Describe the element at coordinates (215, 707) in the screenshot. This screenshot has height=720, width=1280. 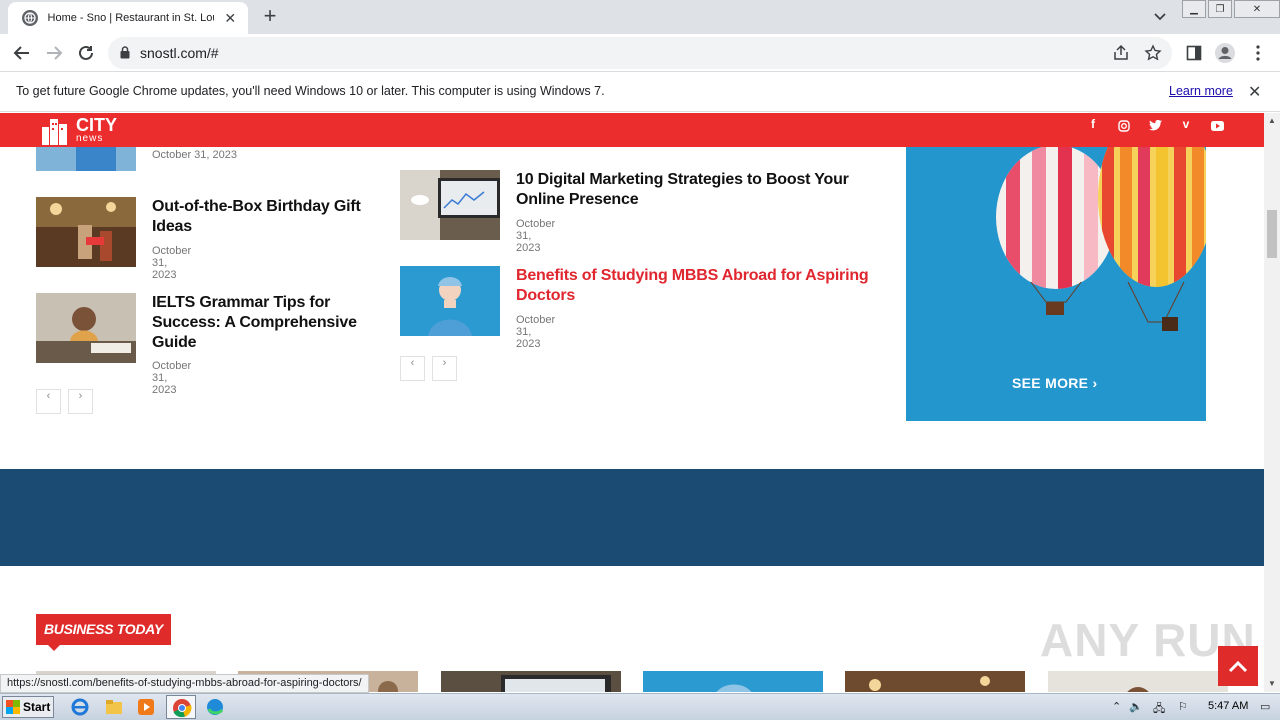
I see `edge-icon` at that location.